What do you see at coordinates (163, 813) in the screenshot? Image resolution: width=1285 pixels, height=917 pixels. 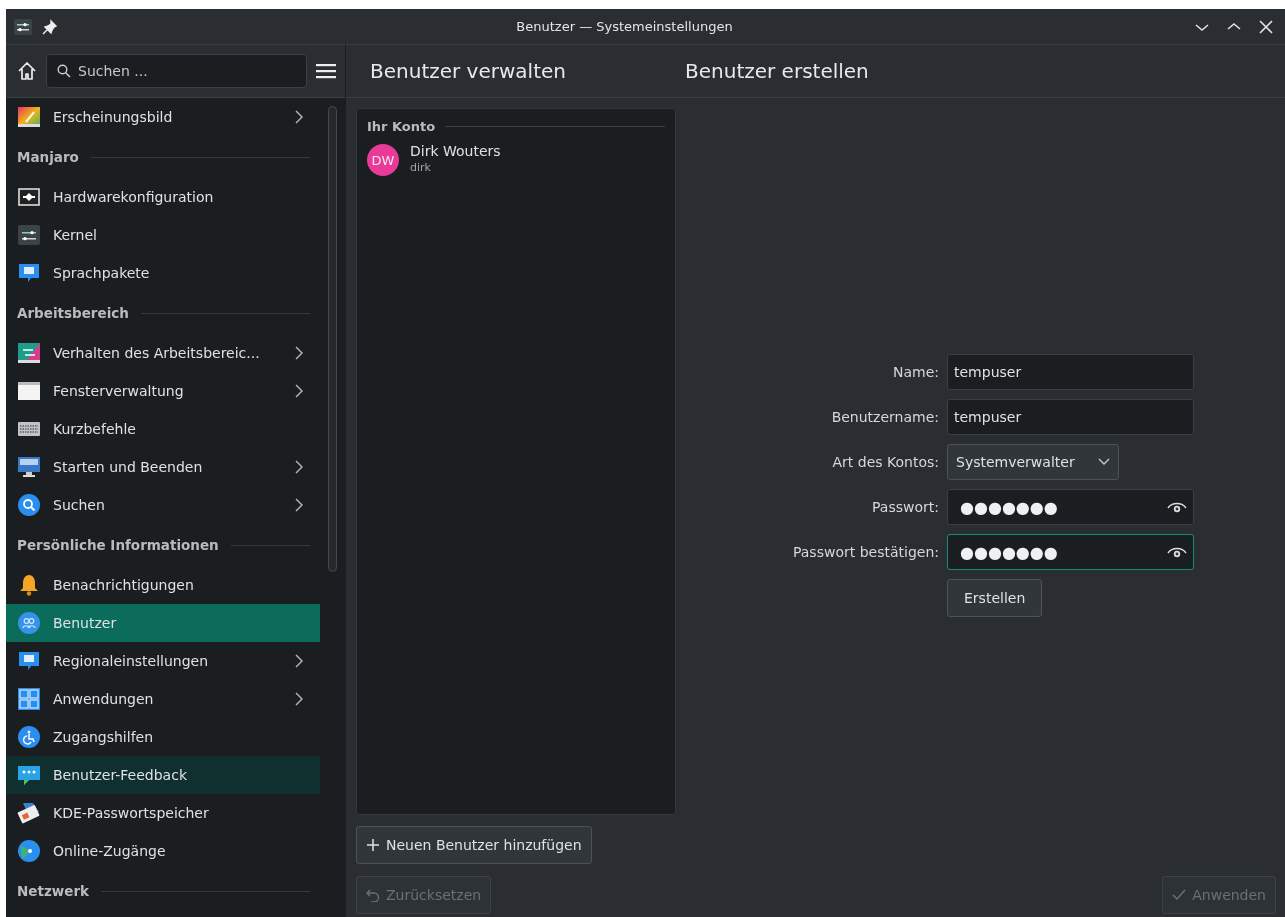 I see `sidebar-item: KDE-Passwortspeicher` at bounding box center [163, 813].